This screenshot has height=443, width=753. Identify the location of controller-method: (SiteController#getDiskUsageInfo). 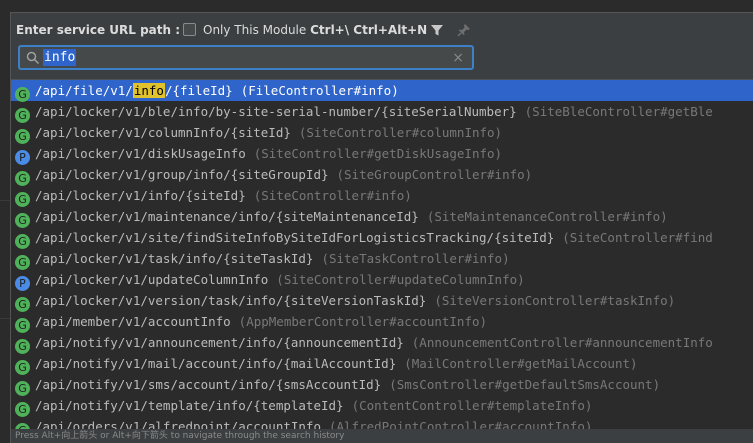
(378, 153).